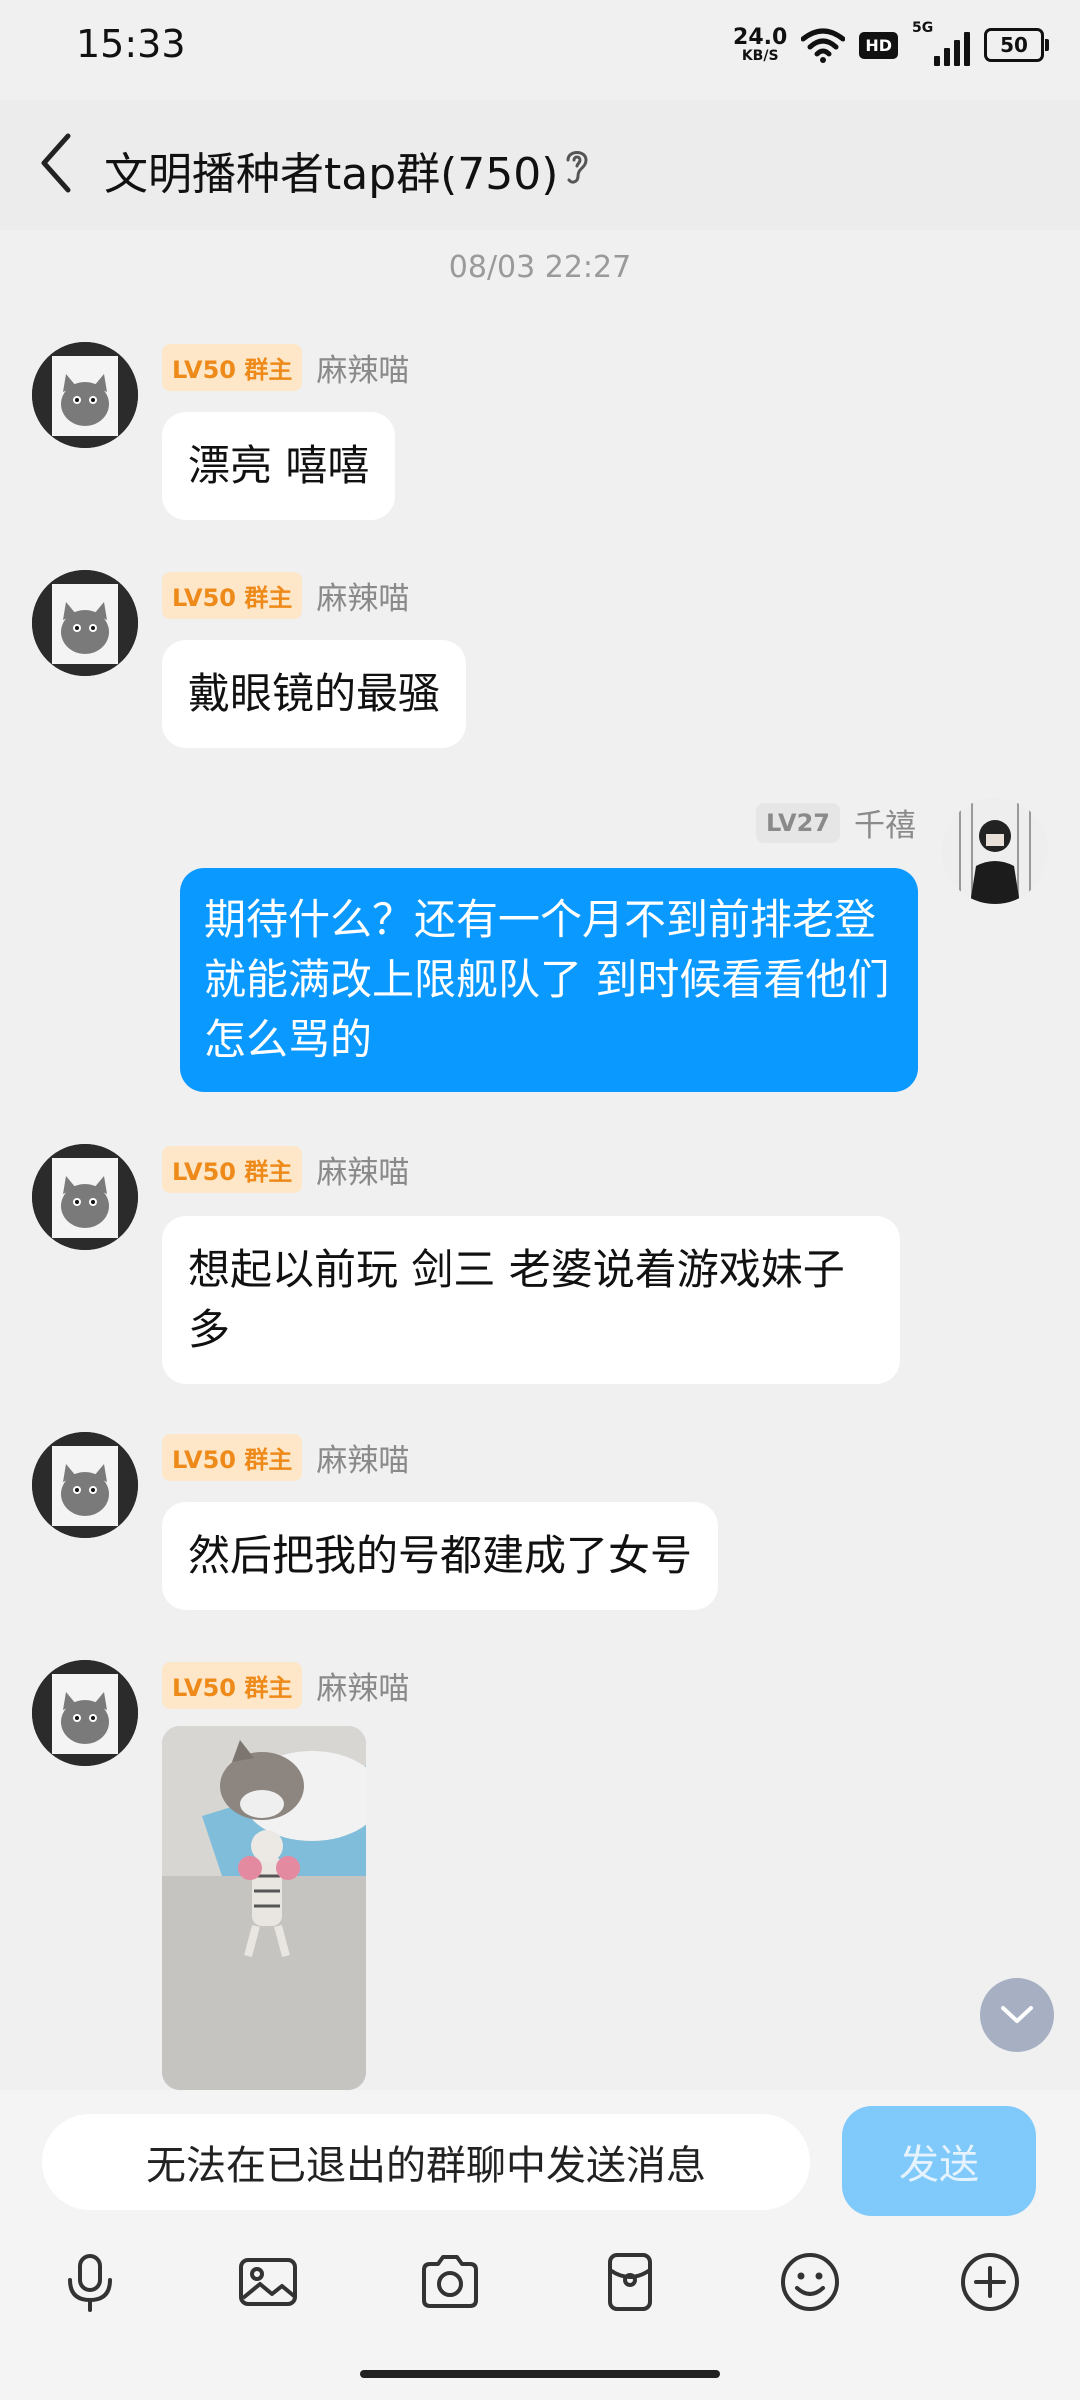 The width and height of the screenshot is (1080, 2400). I want to click on battery-icon: 50, so click(1016, 45).